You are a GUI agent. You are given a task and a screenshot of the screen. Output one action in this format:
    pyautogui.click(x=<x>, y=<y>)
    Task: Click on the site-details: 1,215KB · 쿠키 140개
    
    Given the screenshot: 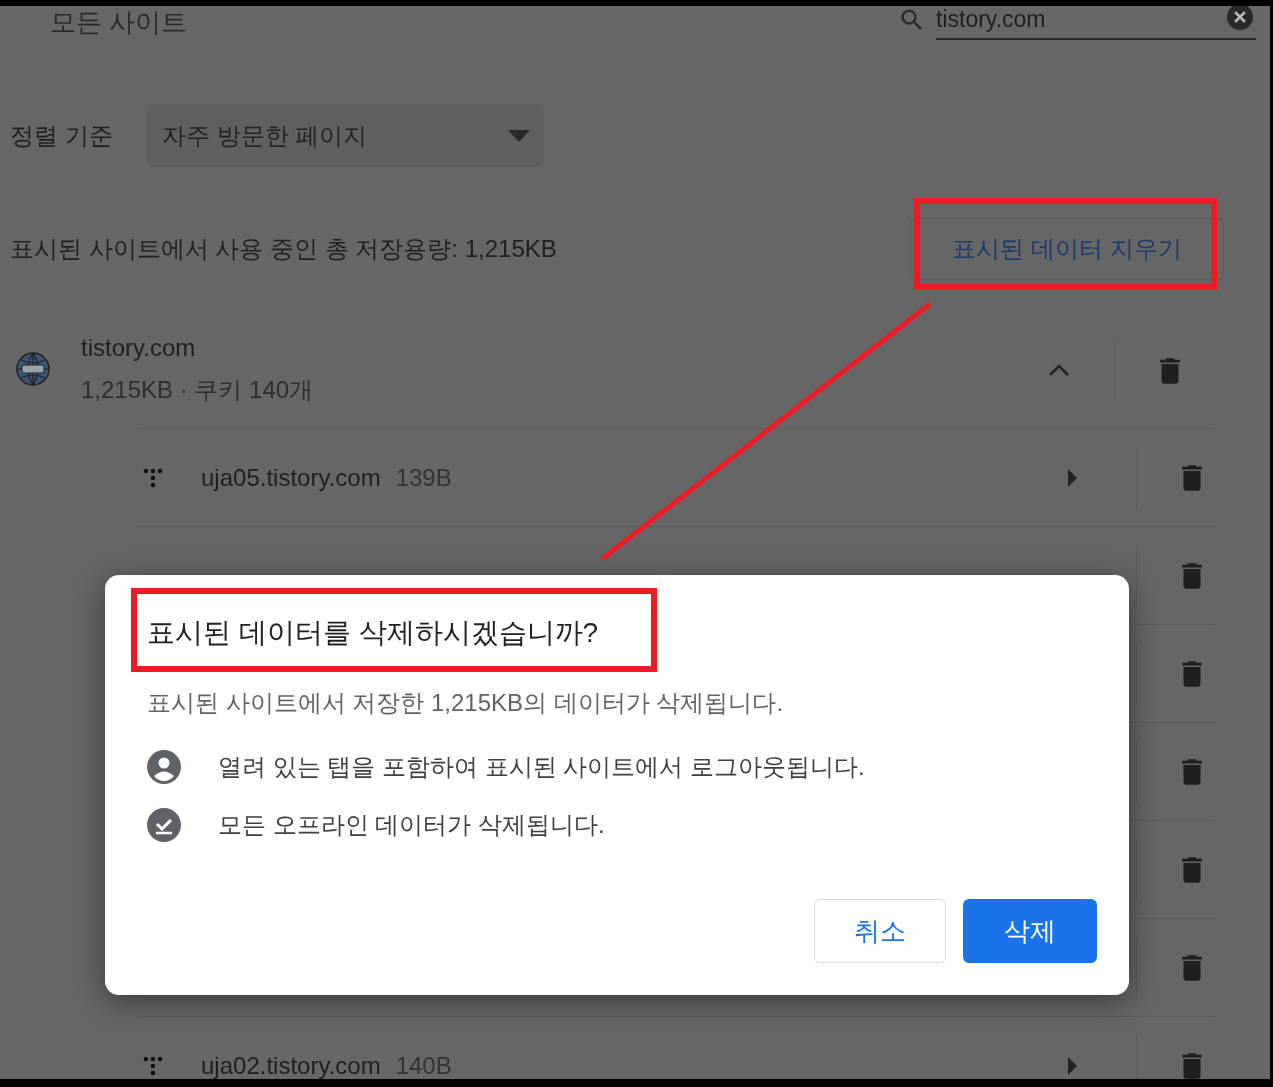 What is the action you would take?
    pyautogui.click(x=198, y=390)
    